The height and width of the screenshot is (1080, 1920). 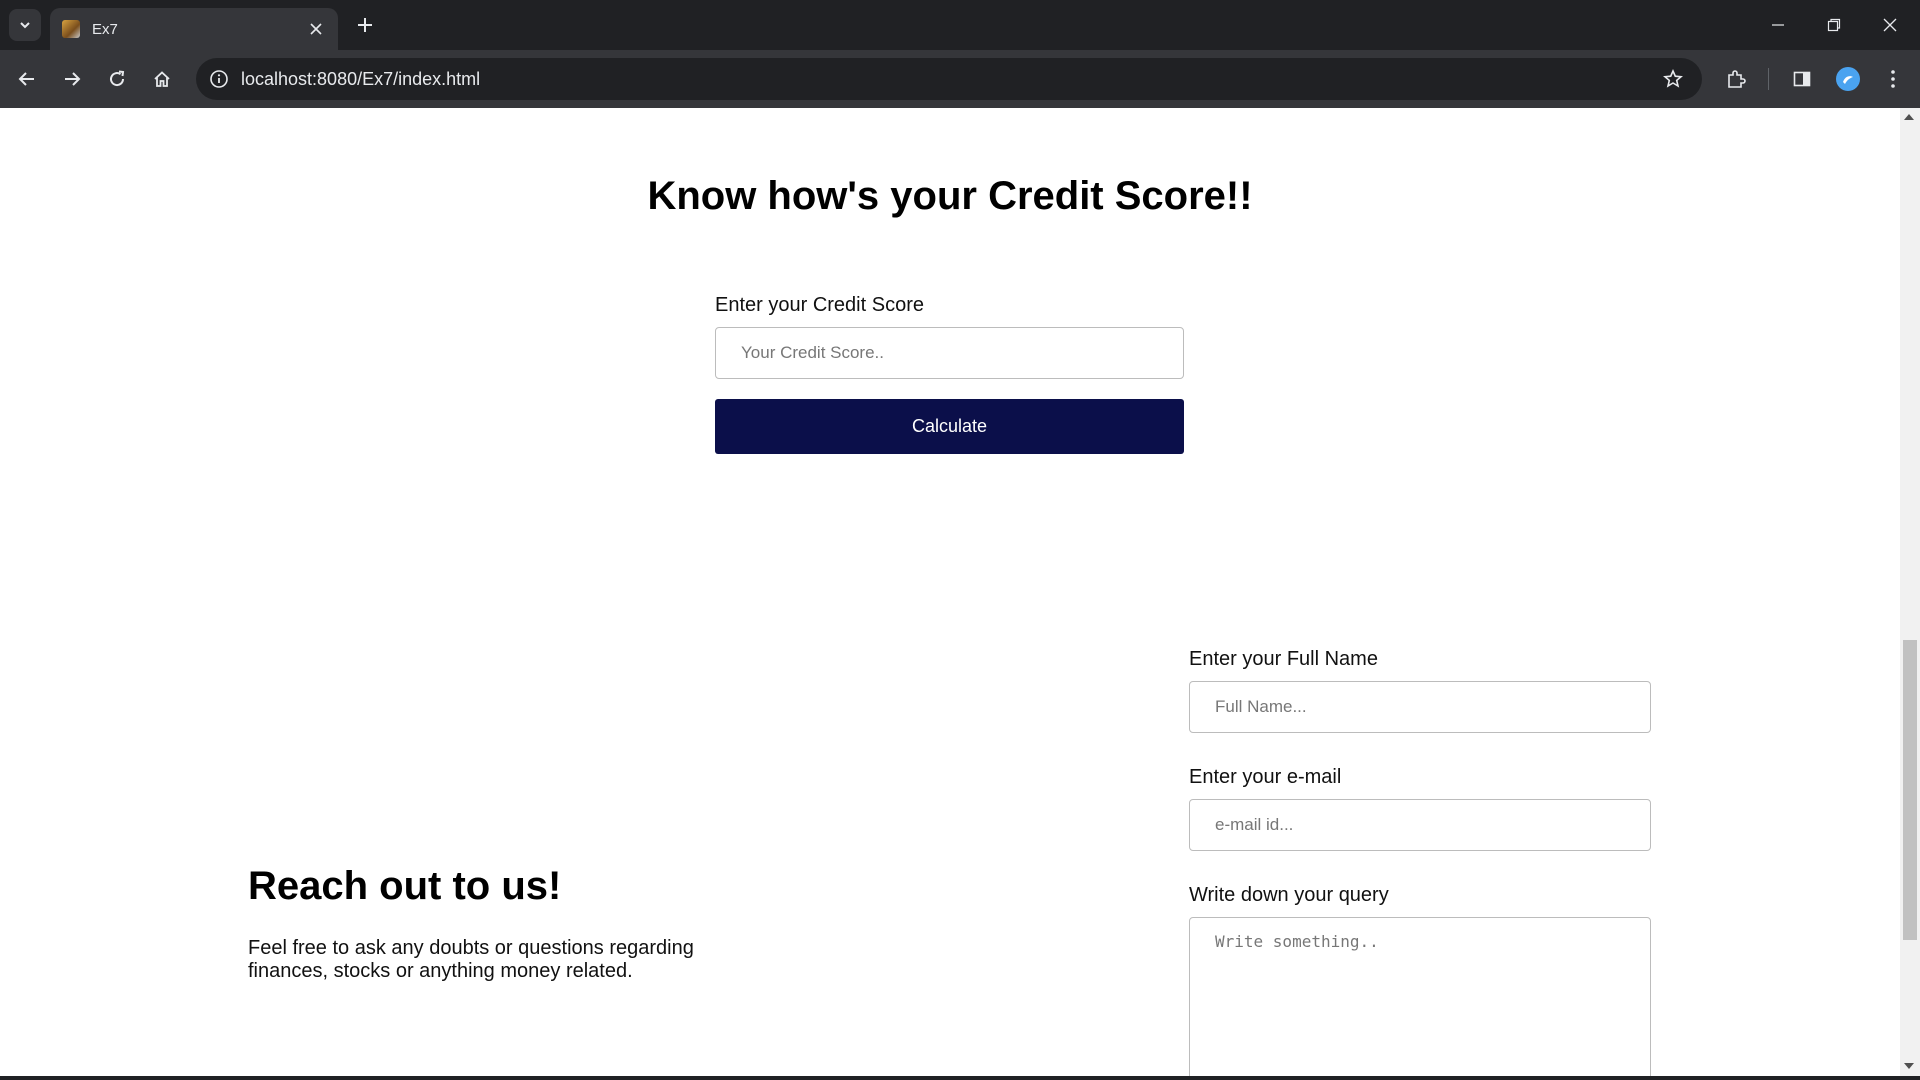 I want to click on home-button, so click(x=162, y=79).